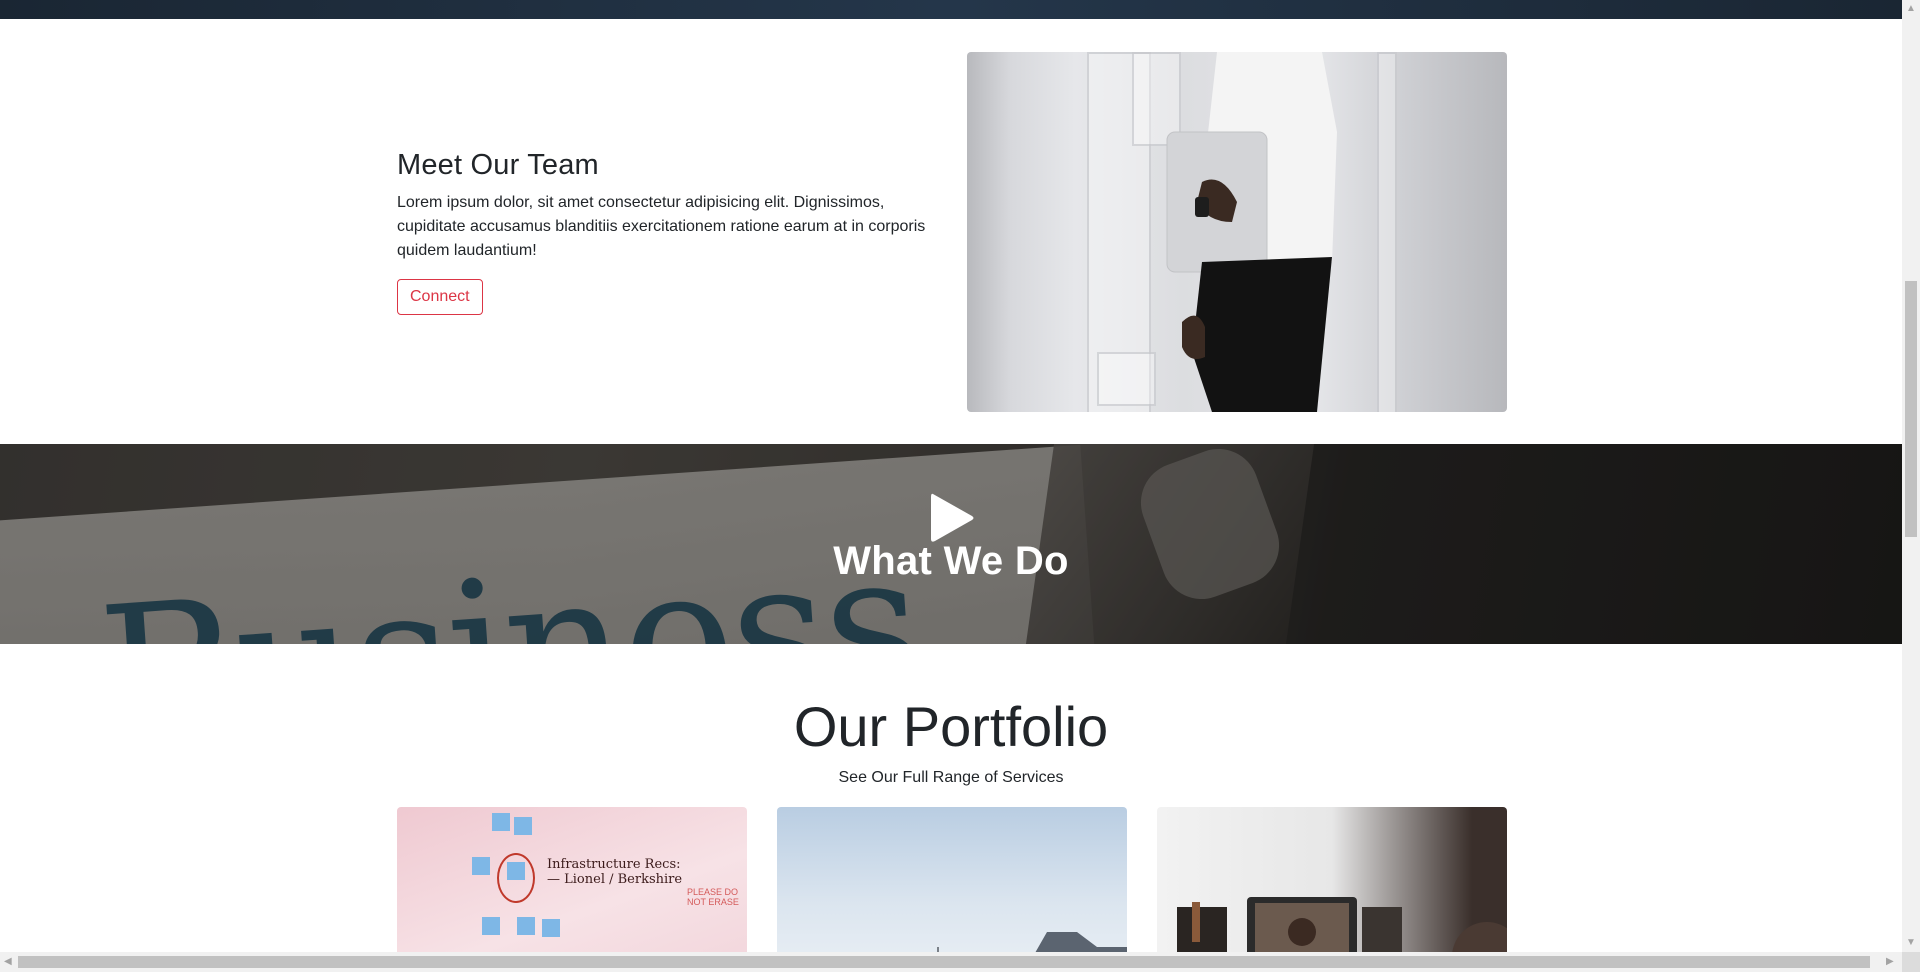 Image resolution: width=1920 pixels, height=972 pixels. What do you see at coordinates (951, 777) in the screenshot?
I see `portfolio-subtitle: See Our Full Range of Services` at bounding box center [951, 777].